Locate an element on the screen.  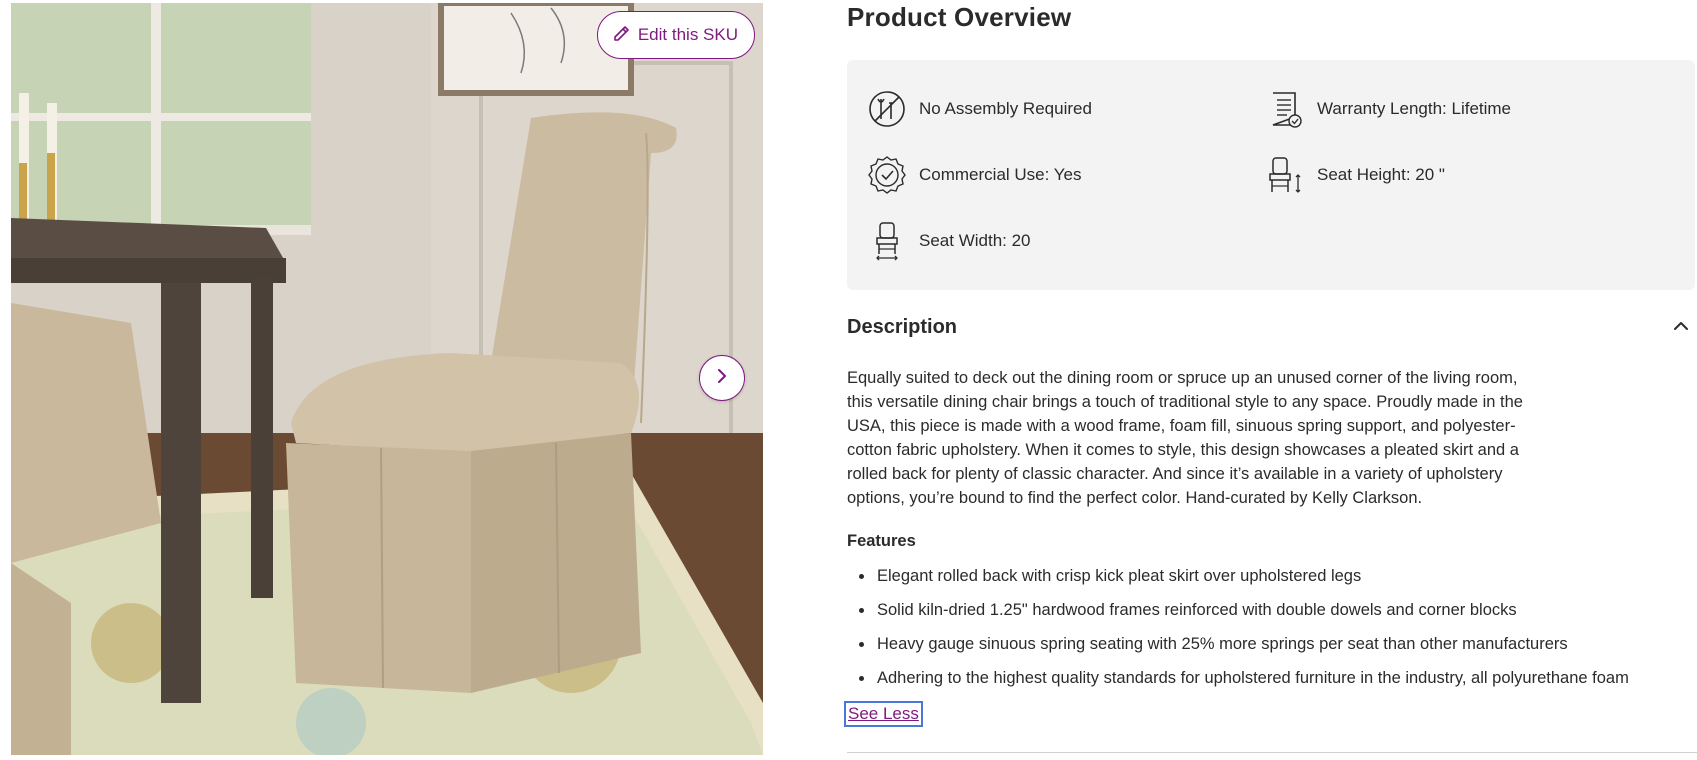
spec-label: Warranty Length: Lifetime is located at coordinates (1414, 108).